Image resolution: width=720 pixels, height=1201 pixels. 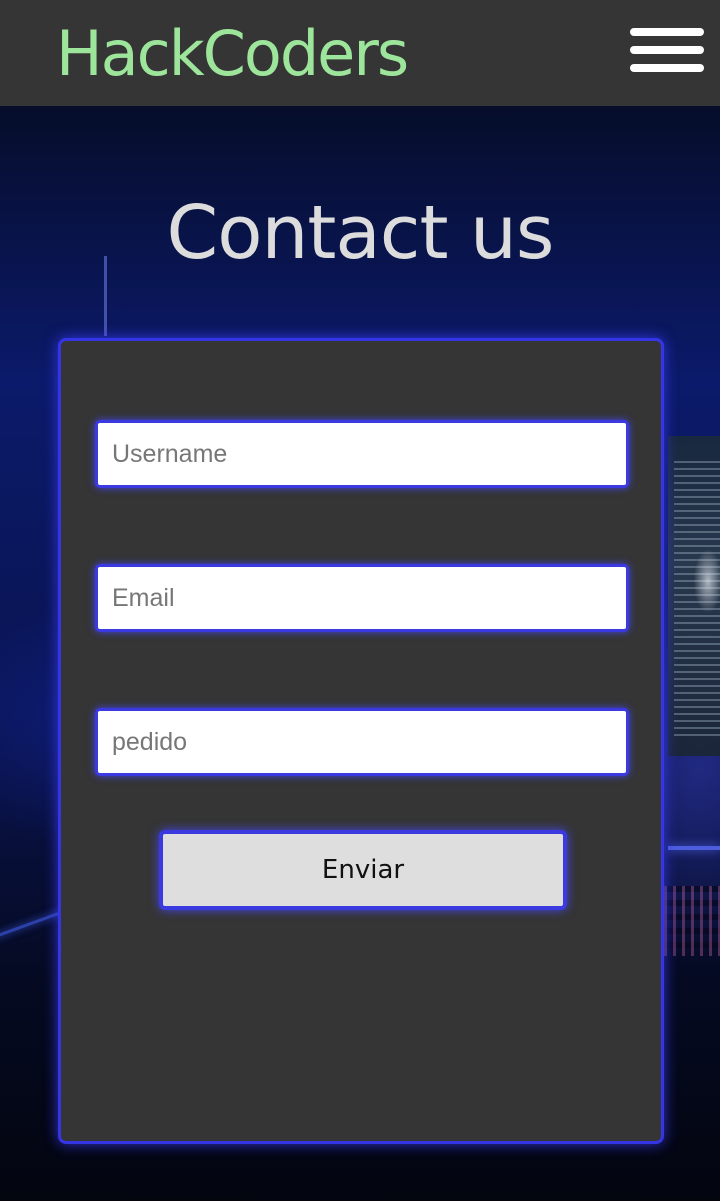 I want to click on top-navbar: HackCoders, so click(x=360, y=53).